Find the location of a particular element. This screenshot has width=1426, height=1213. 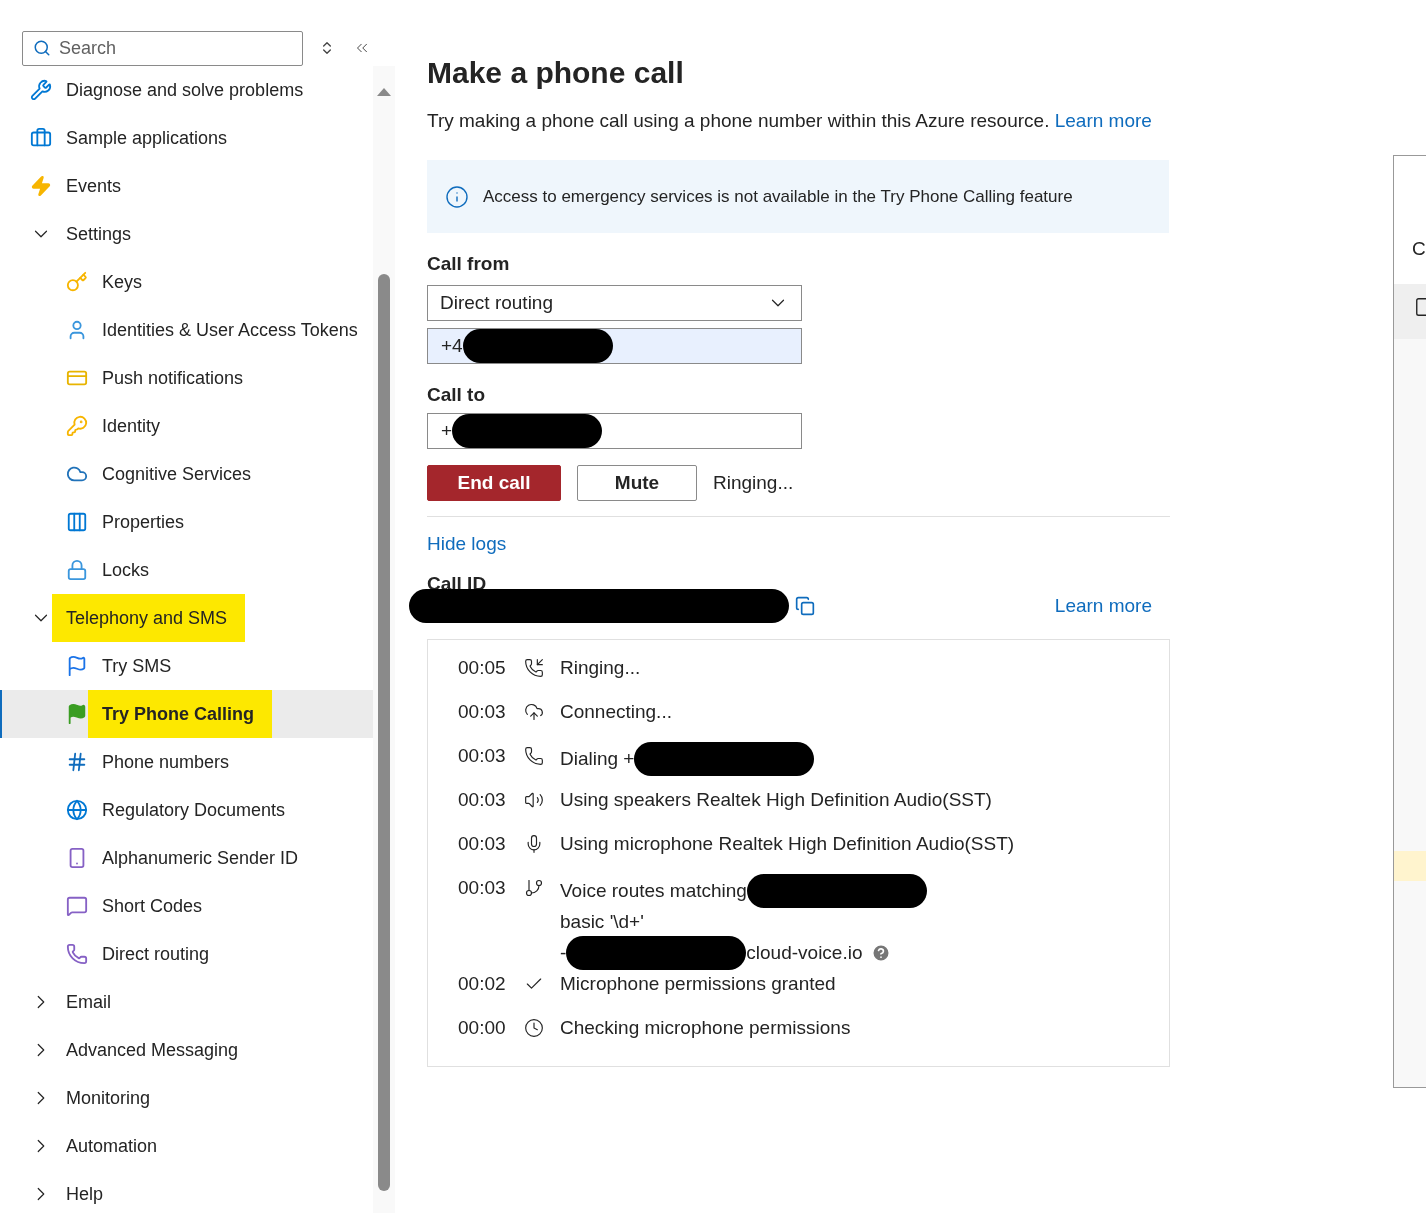

log-message: - is located at coordinates (563, 953).